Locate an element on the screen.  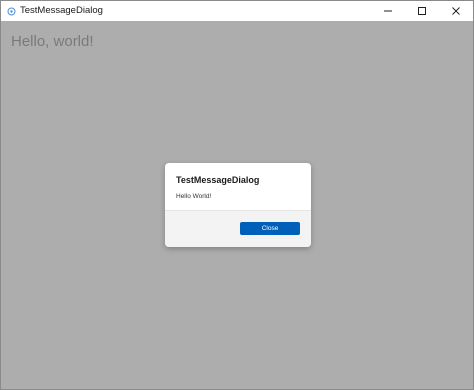
dialog-footer: Close is located at coordinates (238, 228).